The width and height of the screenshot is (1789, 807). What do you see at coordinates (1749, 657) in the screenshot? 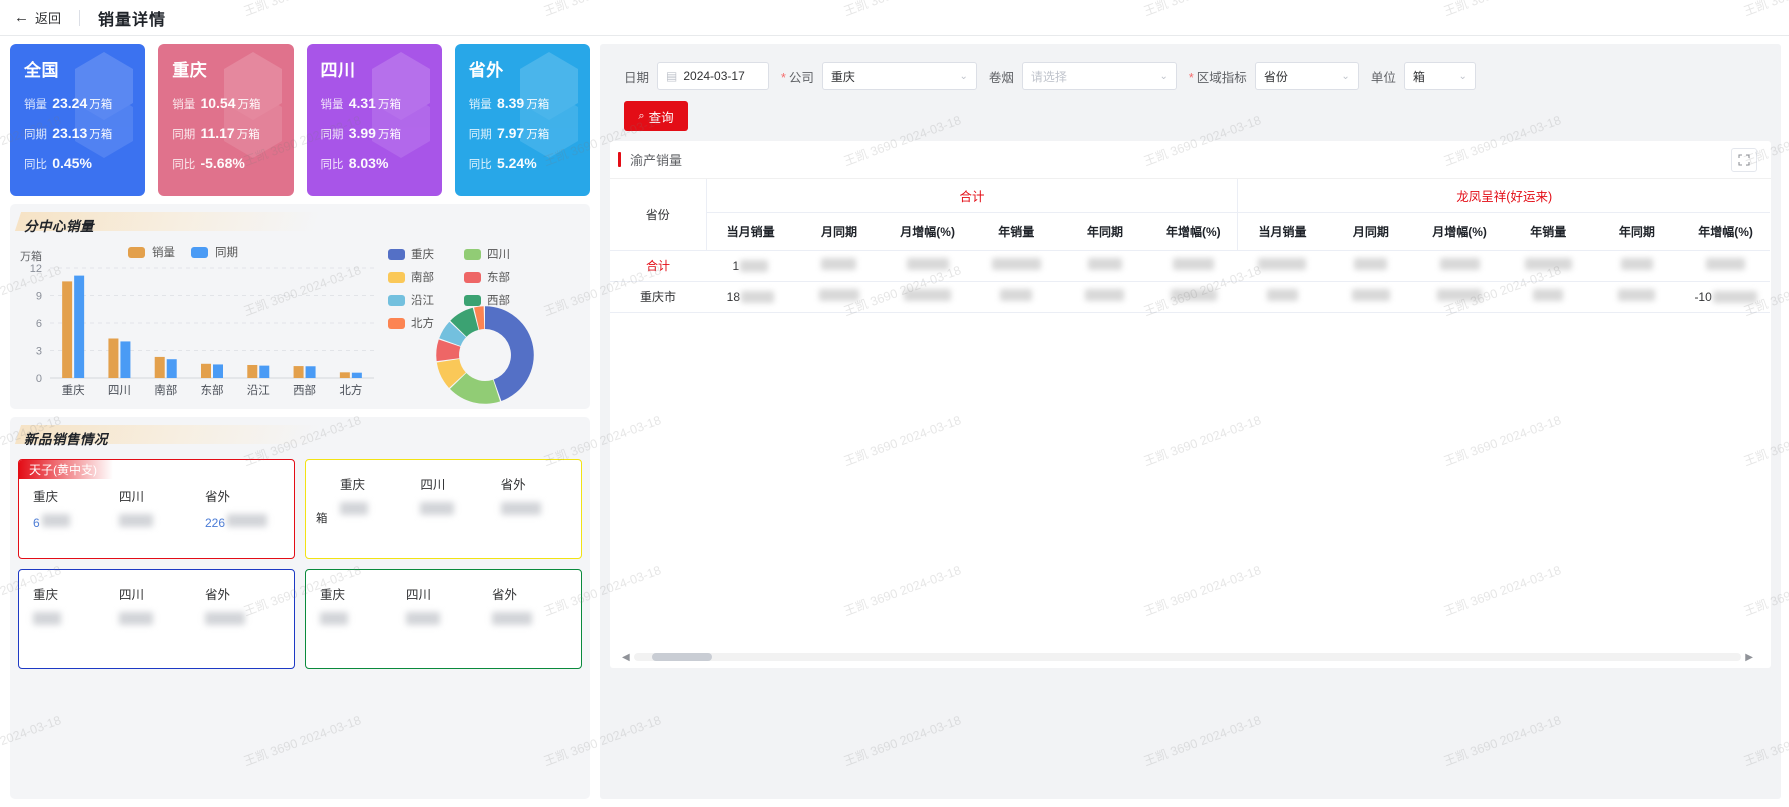
I see `scroll-right-arrow-icon: ▶` at bounding box center [1749, 657].